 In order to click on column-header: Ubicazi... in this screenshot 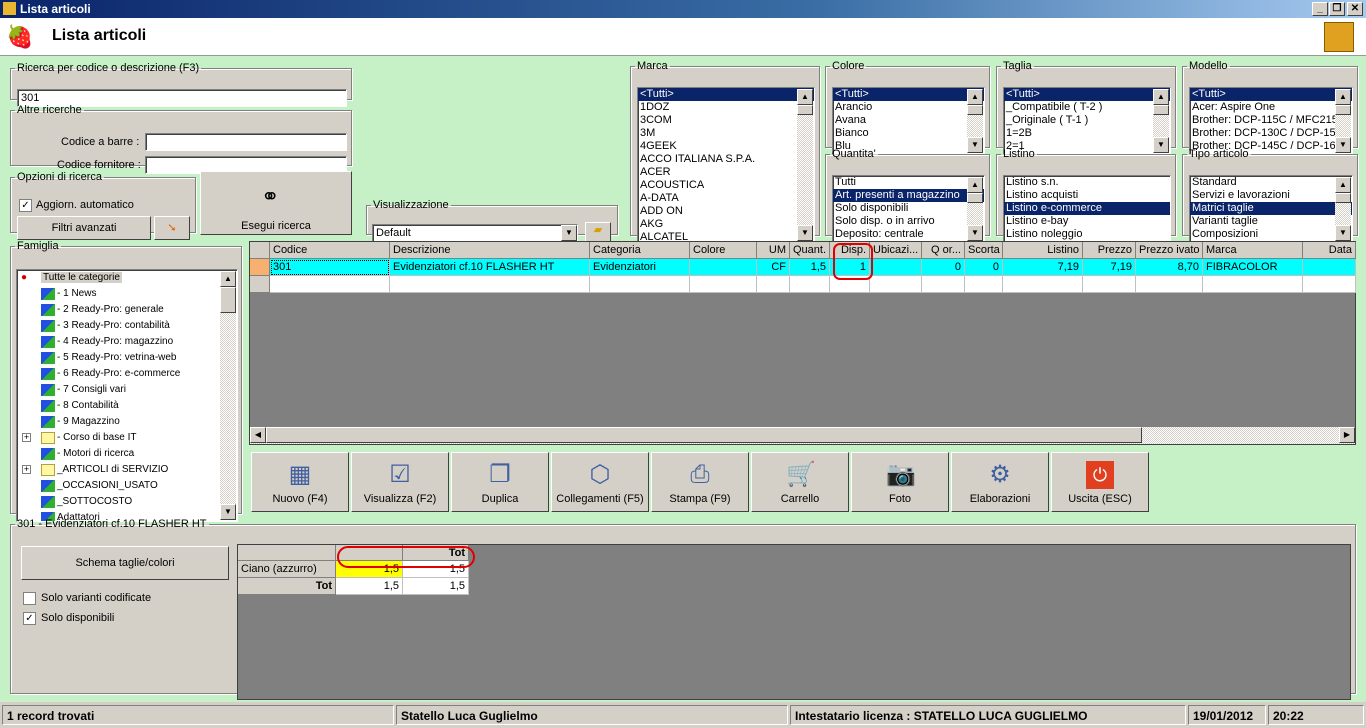, I will do `click(896, 250)`.